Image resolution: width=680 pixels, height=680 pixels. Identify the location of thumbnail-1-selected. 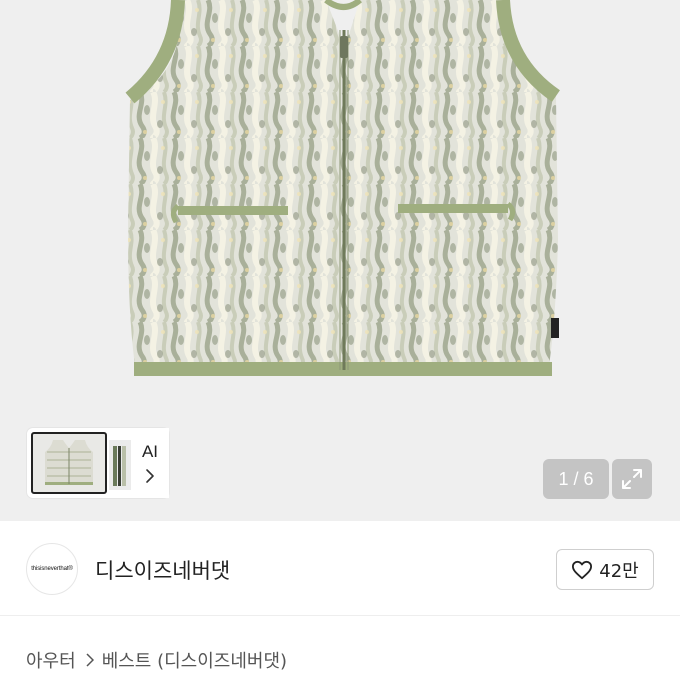
(69, 463).